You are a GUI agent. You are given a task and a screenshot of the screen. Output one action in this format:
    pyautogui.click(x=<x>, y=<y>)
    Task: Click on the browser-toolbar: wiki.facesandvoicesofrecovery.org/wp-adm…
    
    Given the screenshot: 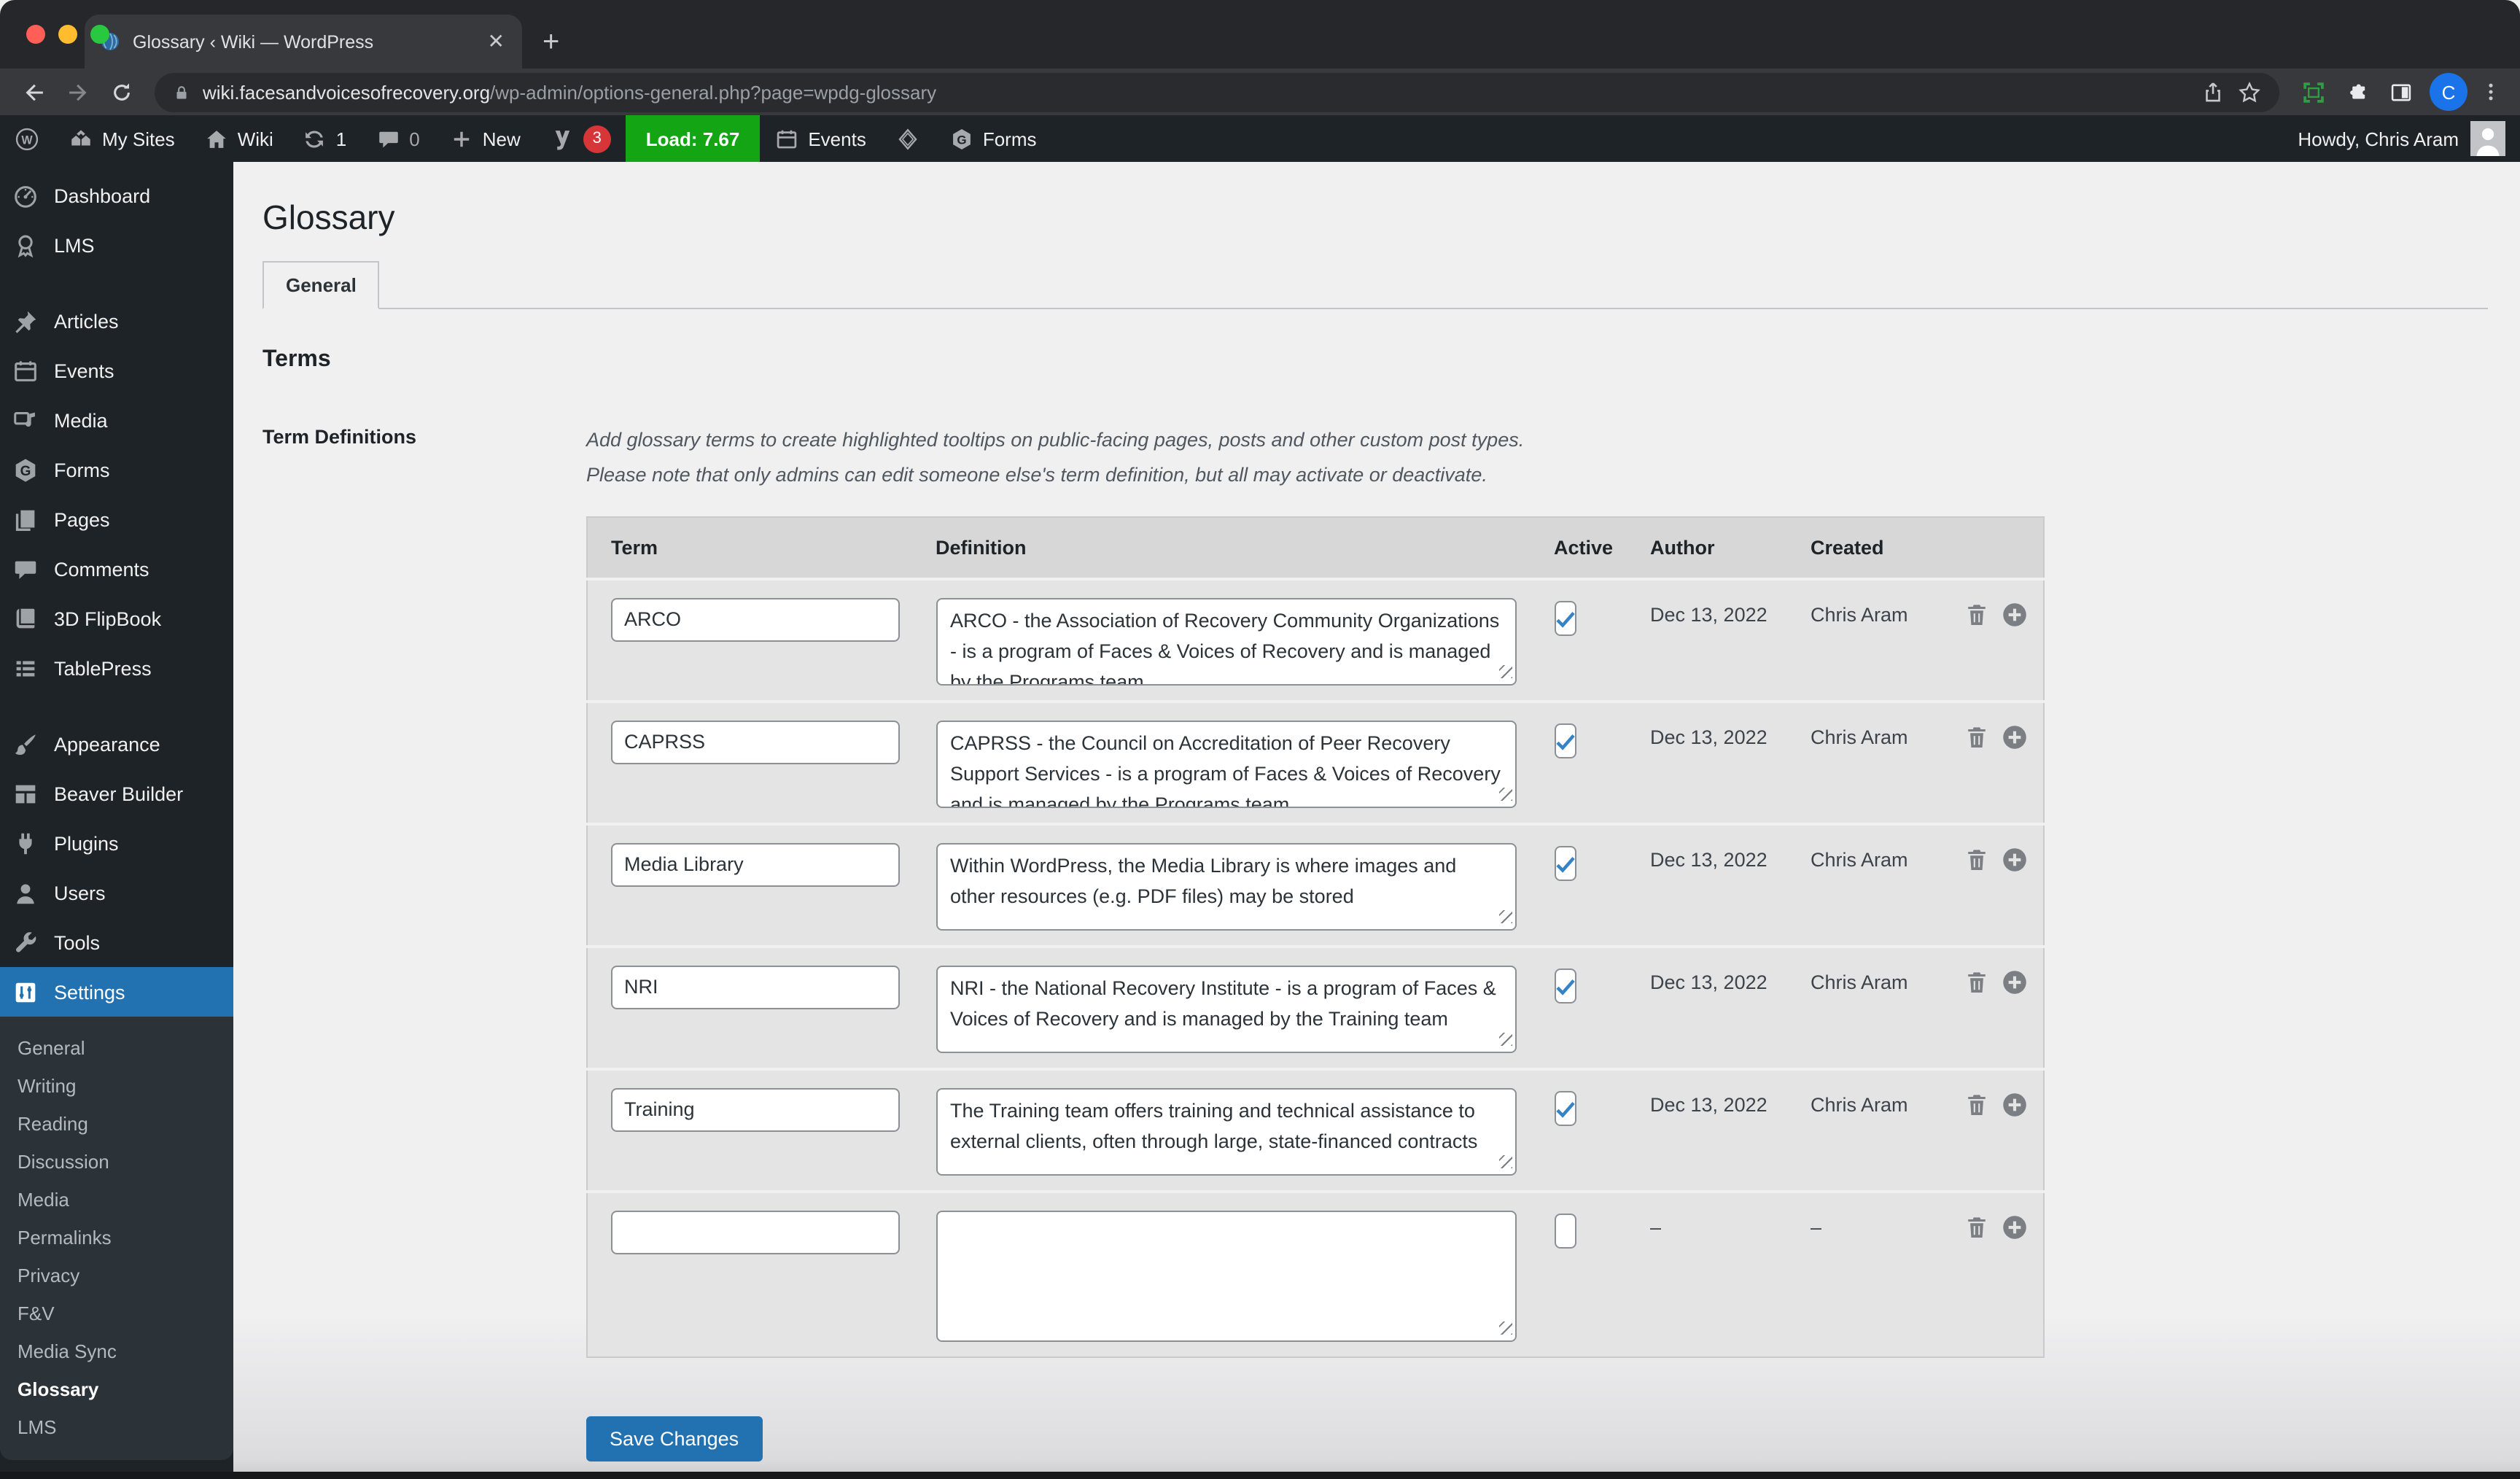 What is the action you would take?
    pyautogui.click(x=1260, y=92)
    